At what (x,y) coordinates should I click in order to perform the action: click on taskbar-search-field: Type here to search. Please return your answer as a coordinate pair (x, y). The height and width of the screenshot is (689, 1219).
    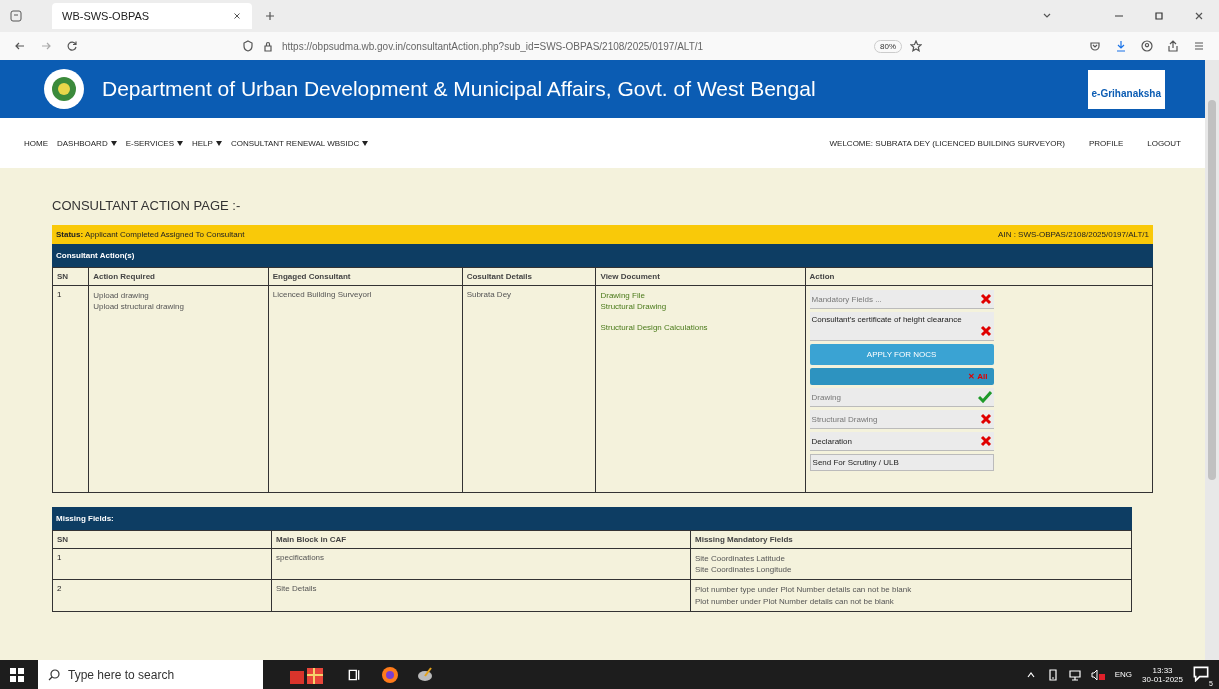
    Looking at the image, I should click on (150, 674).